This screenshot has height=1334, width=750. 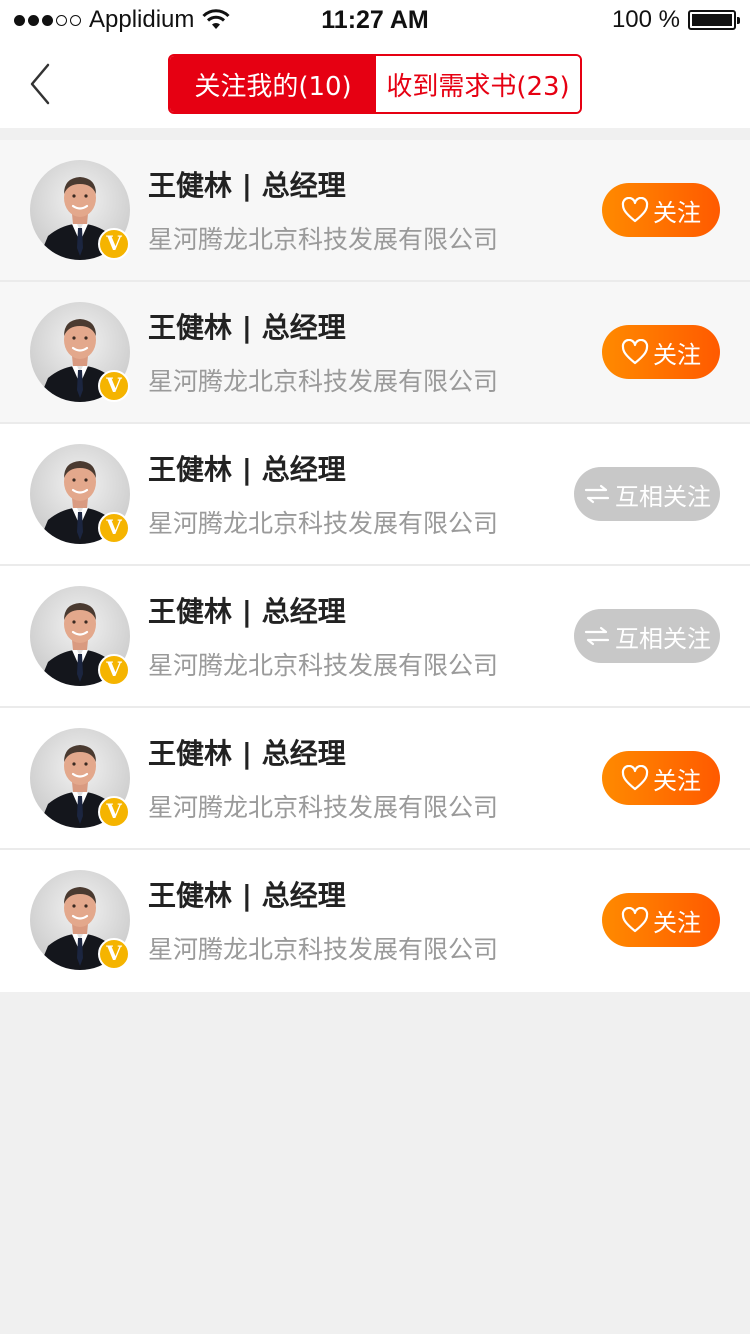 I want to click on back-button, so click(x=40, y=84).